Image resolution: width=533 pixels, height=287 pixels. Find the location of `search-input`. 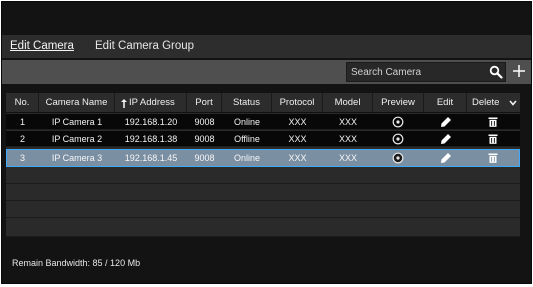

search-input is located at coordinates (412, 72).